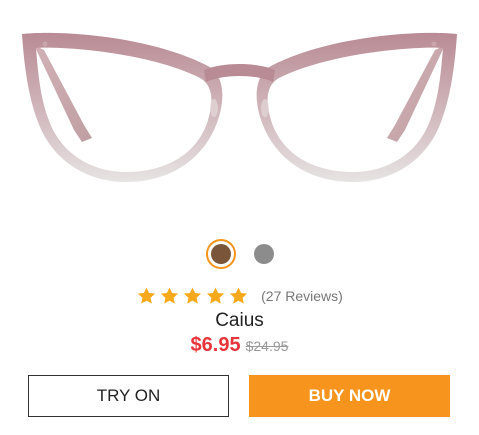 The height and width of the screenshot is (435, 479). What do you see at coordinates (349, 396) in the screenshot?
I see `buy-now-button: BUY NOW` at bounding box center [349, 396].